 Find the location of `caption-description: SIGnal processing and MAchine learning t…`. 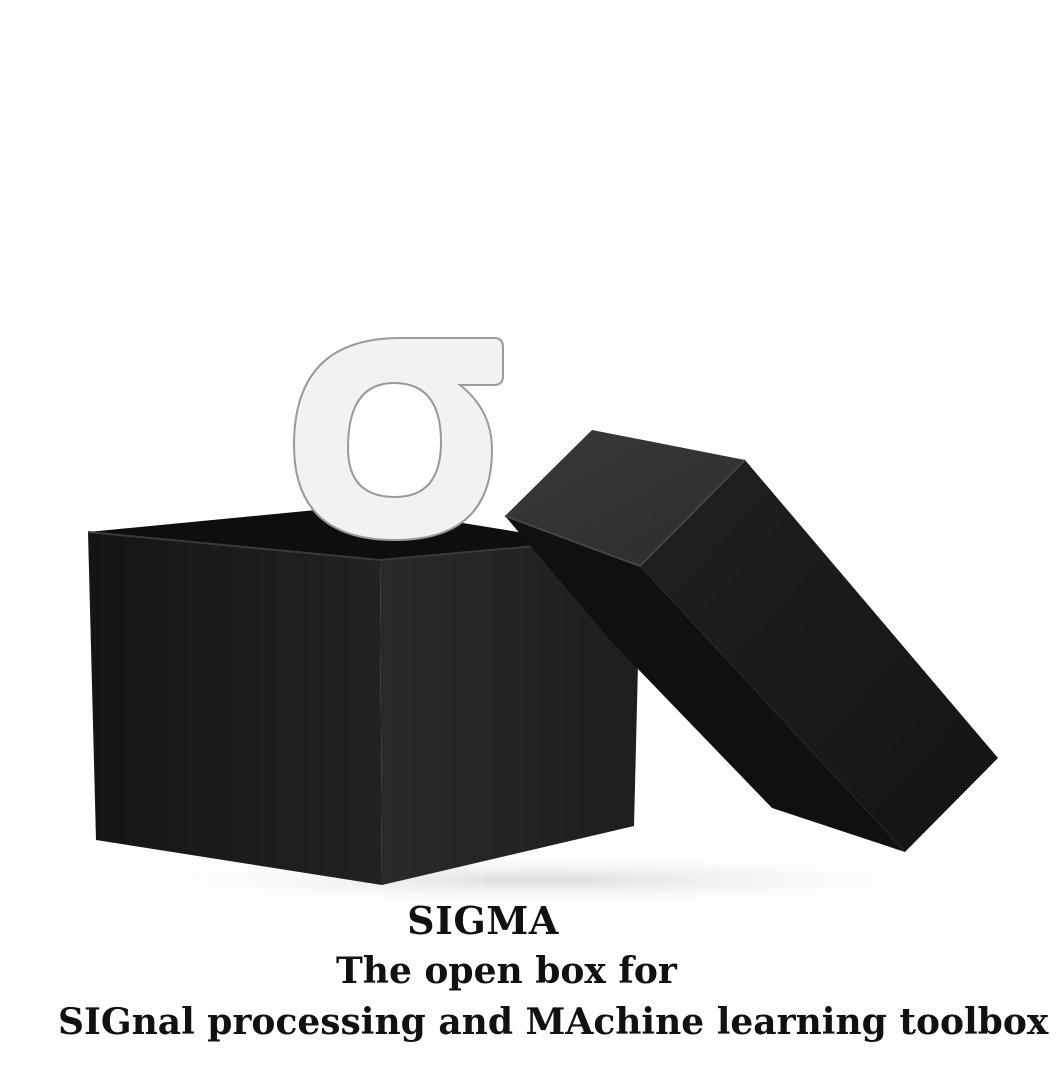

caption-description: SIGnal processing and MAchine learning t… is located at coordinates (553, 1022).